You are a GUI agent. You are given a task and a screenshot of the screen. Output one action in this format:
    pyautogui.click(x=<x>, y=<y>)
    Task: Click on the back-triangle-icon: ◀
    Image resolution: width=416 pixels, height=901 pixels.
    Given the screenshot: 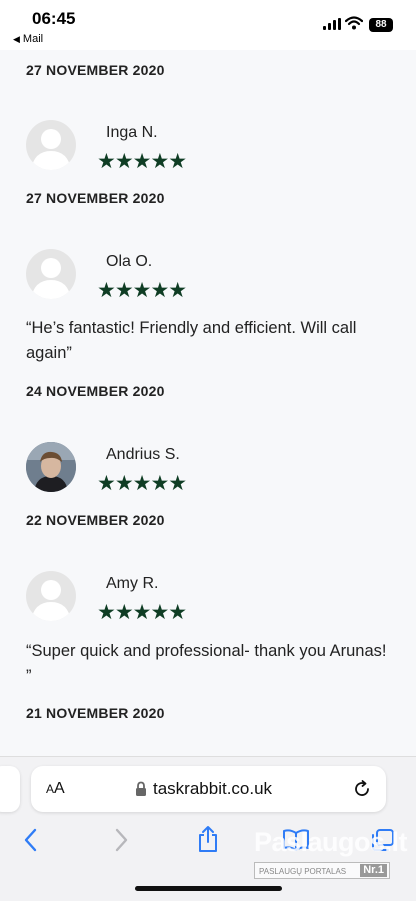 What is the action you would take?
    pyautogui.click(x=16, y=39)
    